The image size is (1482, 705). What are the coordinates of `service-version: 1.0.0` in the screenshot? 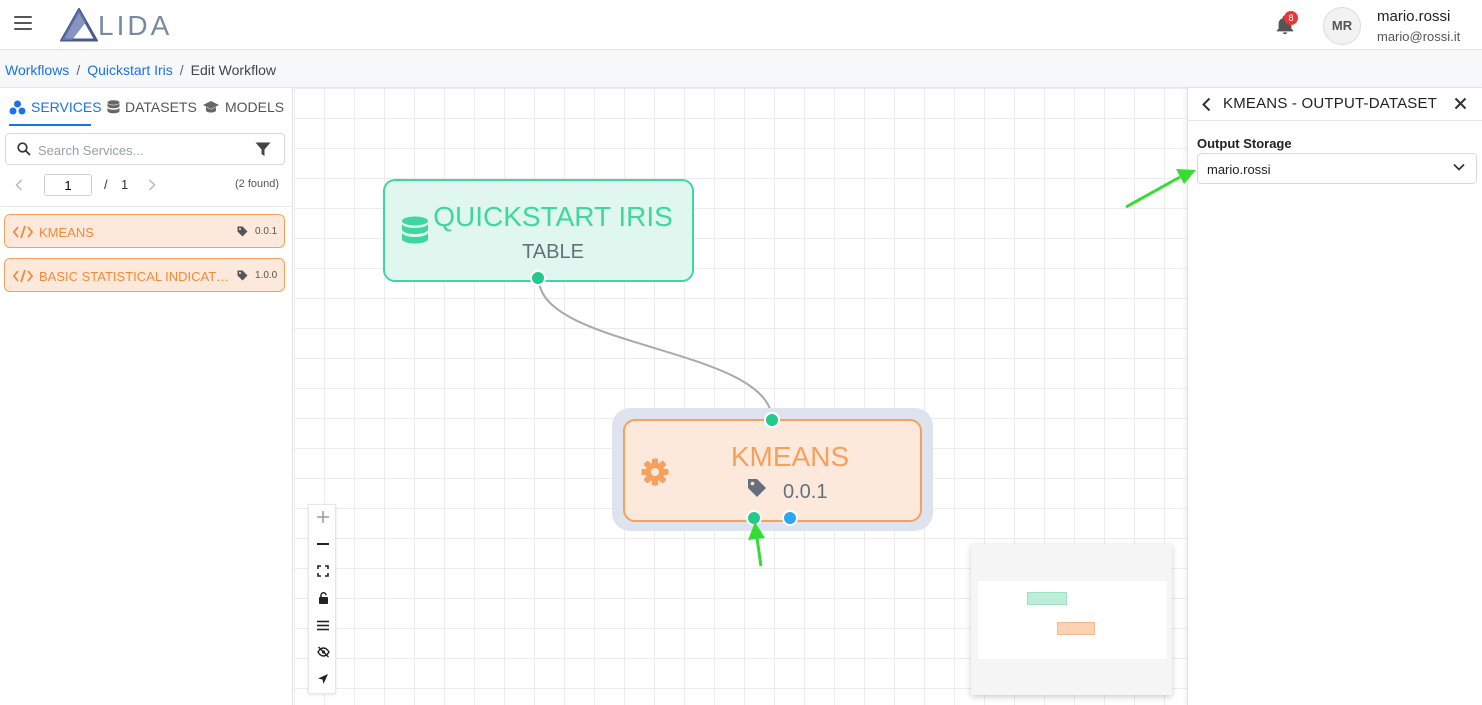 It's located at (266, 275).